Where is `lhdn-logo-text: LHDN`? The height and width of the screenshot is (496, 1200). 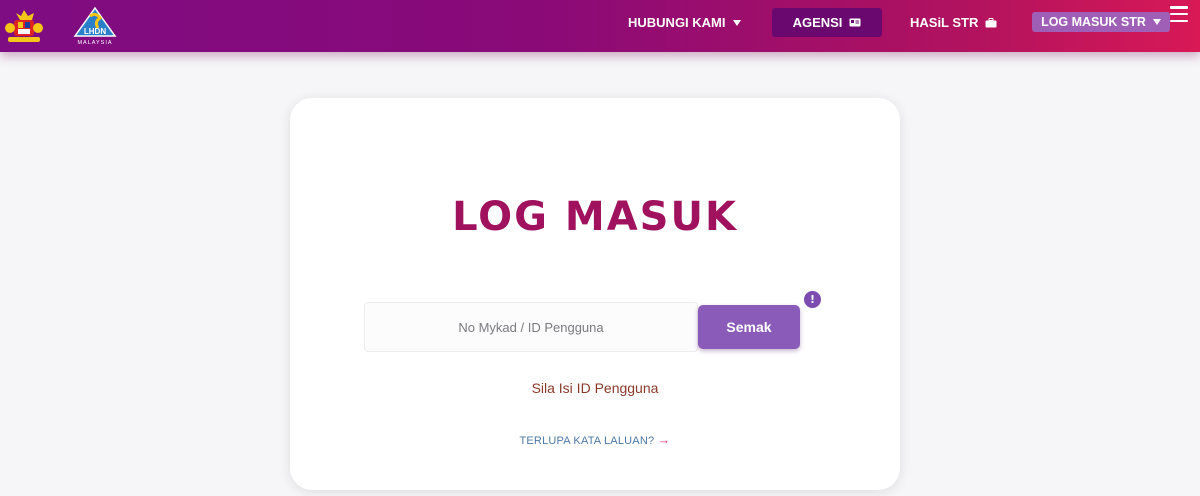
lhdn-logo-text: LHDN is located at coordinates (95, 31).